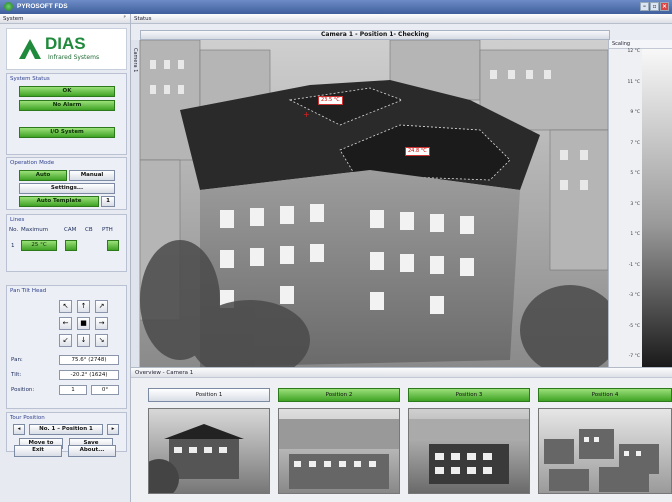 The image size is (672, 502). Describe the element at coordinates (101, 306) in the screenshot. I see `arrow-up-right-button: ↗` at that location.